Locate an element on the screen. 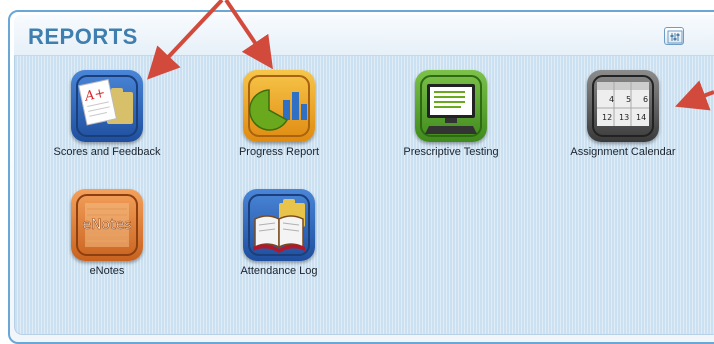 Image resolution: width=714 pixels, height=344 pixels. tile-label: Progress Report is located at coordinates (279, 152).